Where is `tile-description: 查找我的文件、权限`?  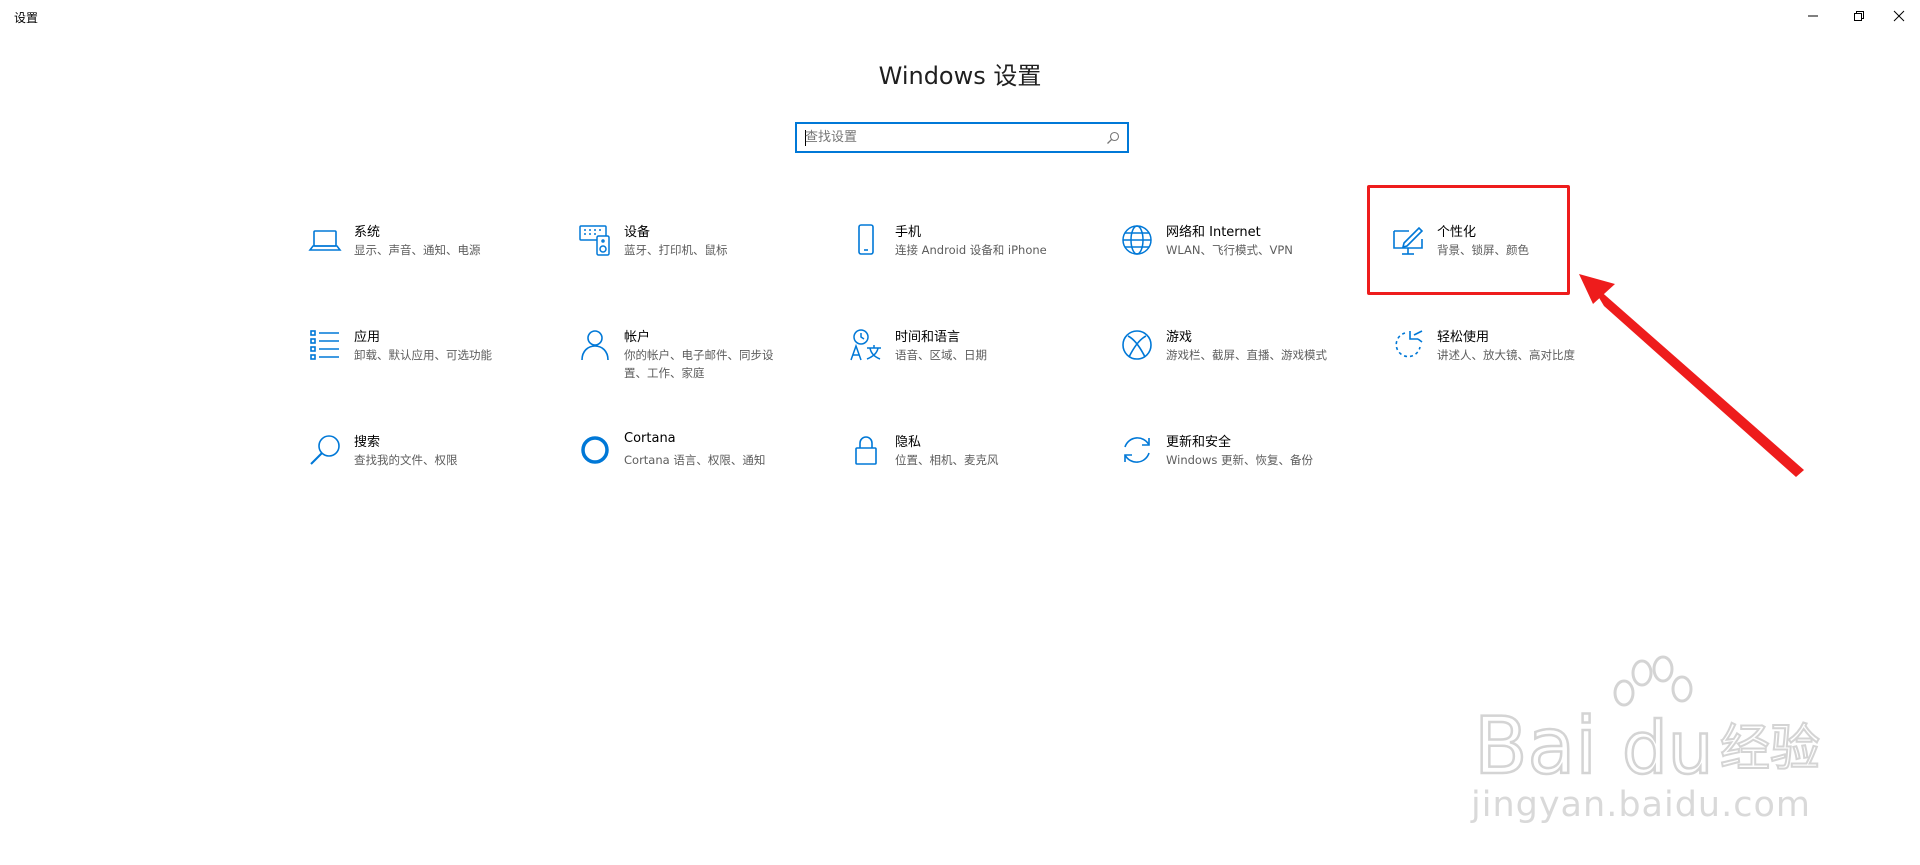
tile-description: 查找我的文件、权限 is located at coordinates (406, 460).